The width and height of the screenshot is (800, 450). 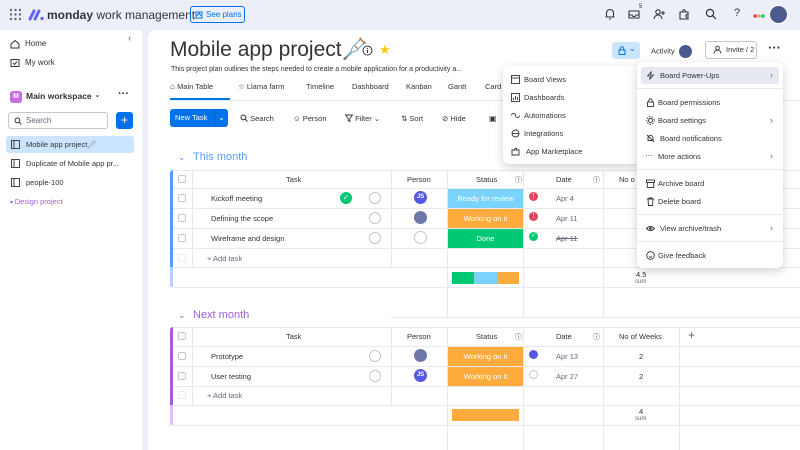 I want to click on tab-dashboard: Dashboard, so click(x=370, y=86).